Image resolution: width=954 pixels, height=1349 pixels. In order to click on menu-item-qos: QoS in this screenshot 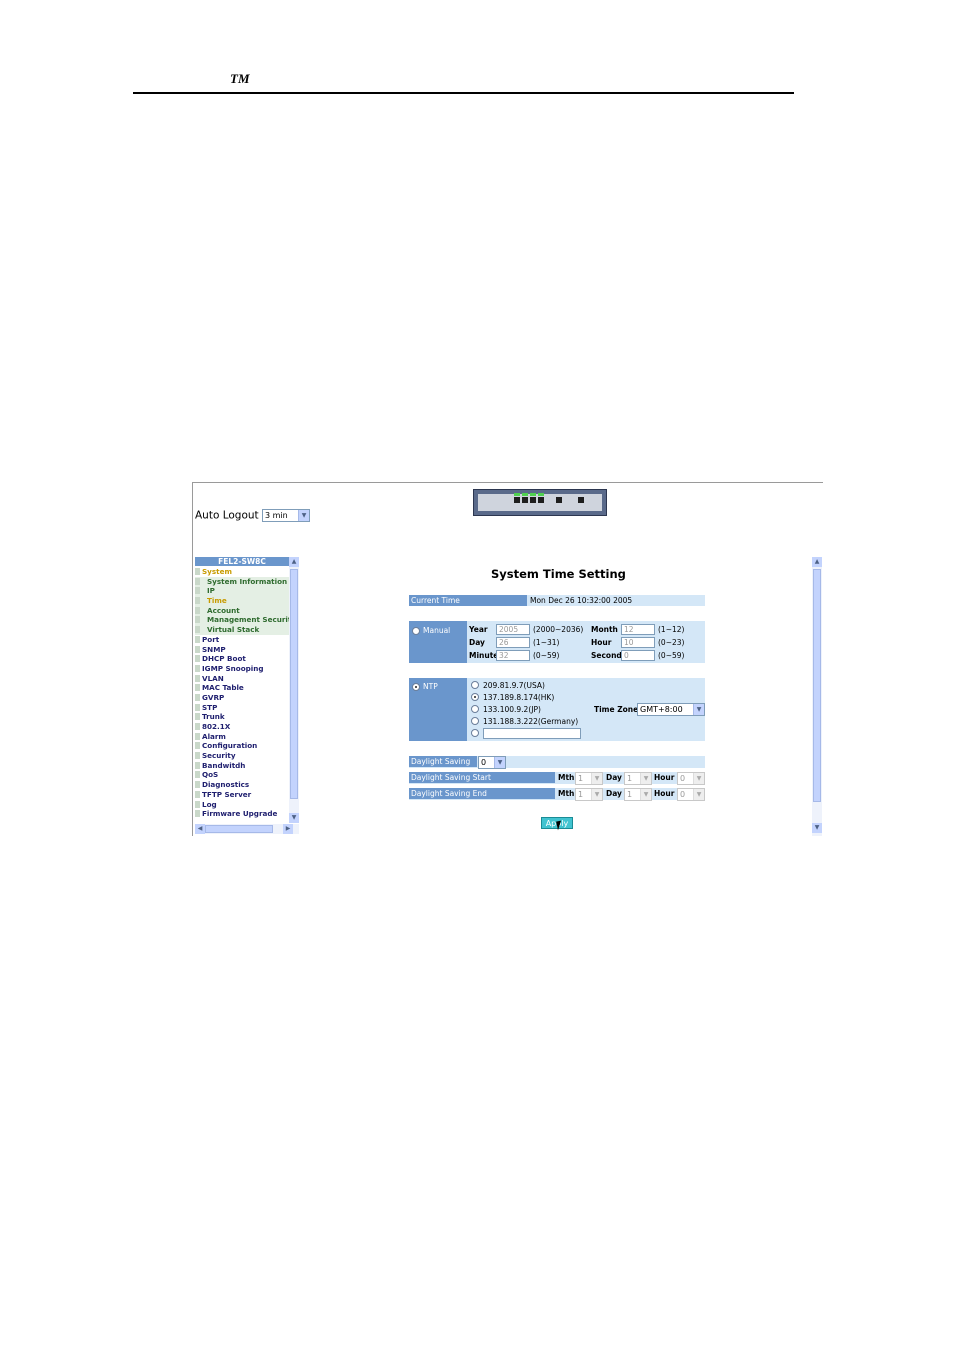, I will do `click(242, 775)`.